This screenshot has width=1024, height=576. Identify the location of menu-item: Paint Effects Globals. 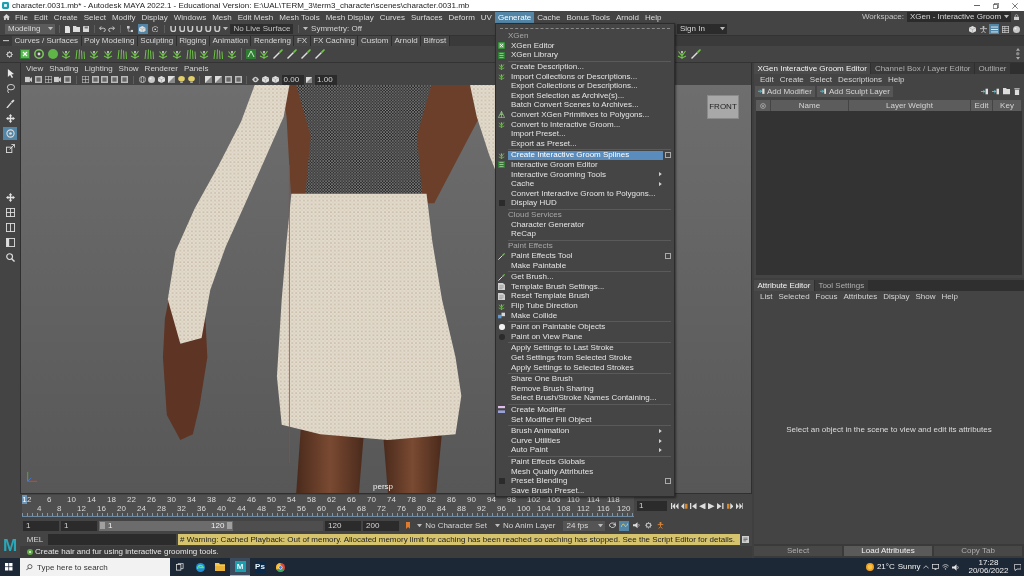
(585, 462).